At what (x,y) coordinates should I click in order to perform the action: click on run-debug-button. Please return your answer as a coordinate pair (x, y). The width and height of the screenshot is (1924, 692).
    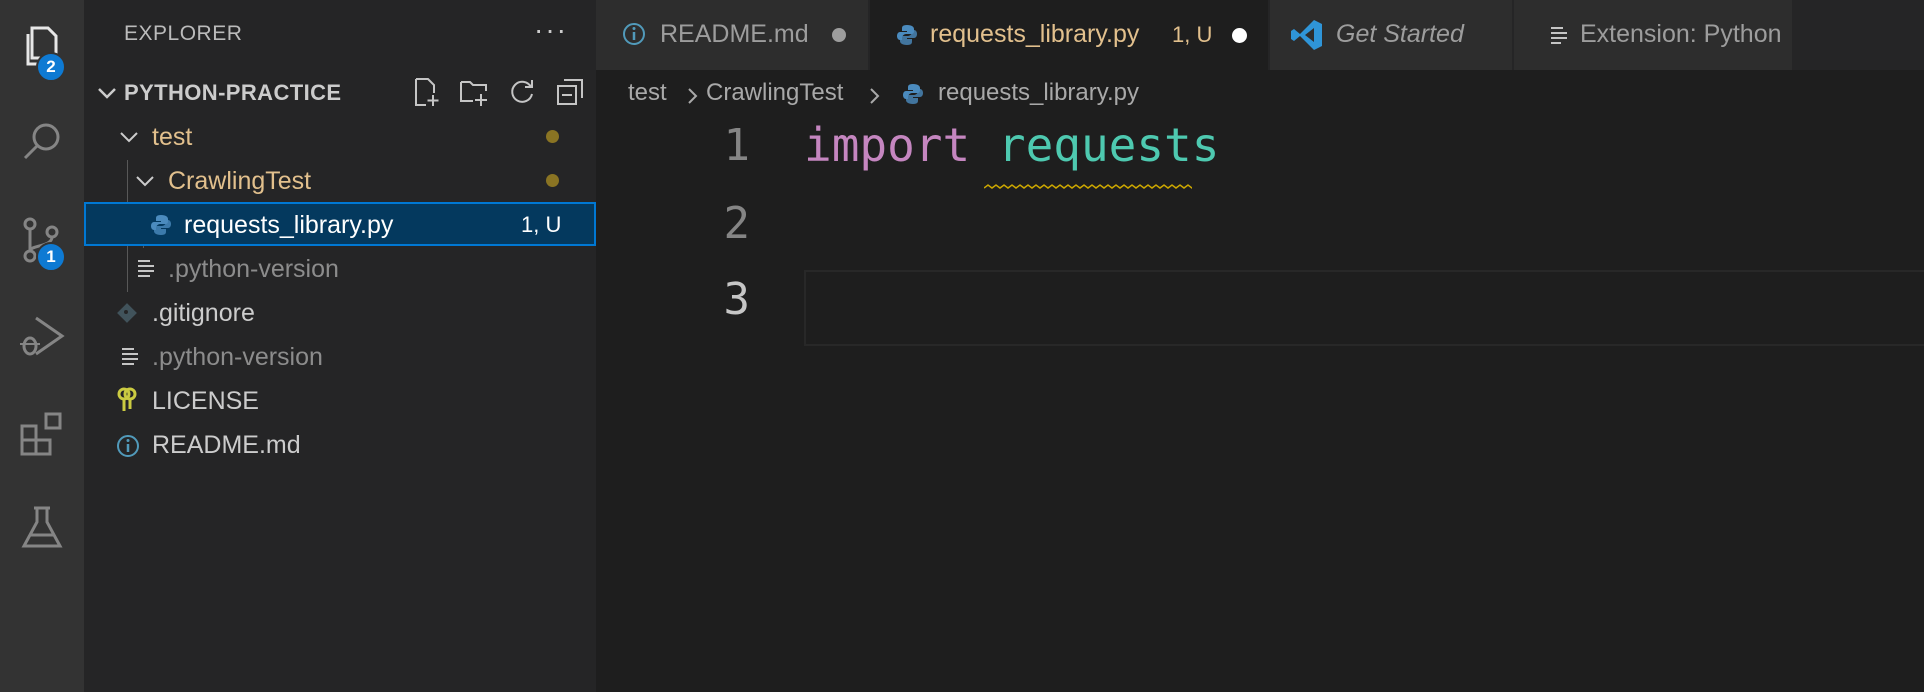
    Looking at the image, I should click on (42, 336).